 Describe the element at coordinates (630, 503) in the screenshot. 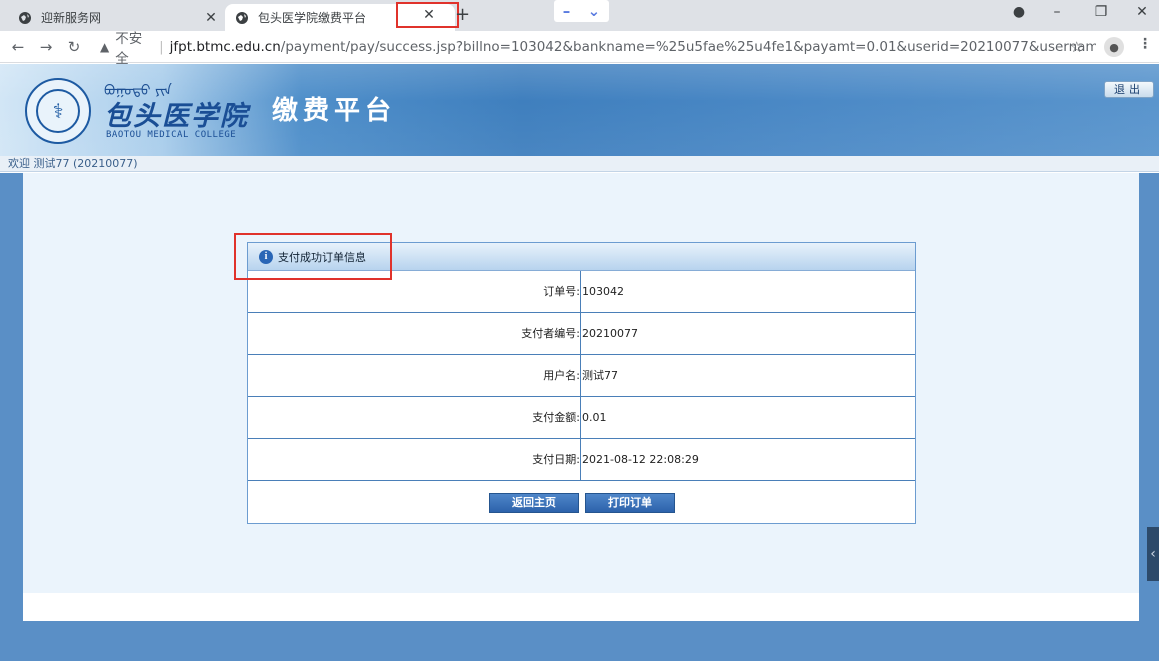

I see `print-order-button: 打印订单` at that location.